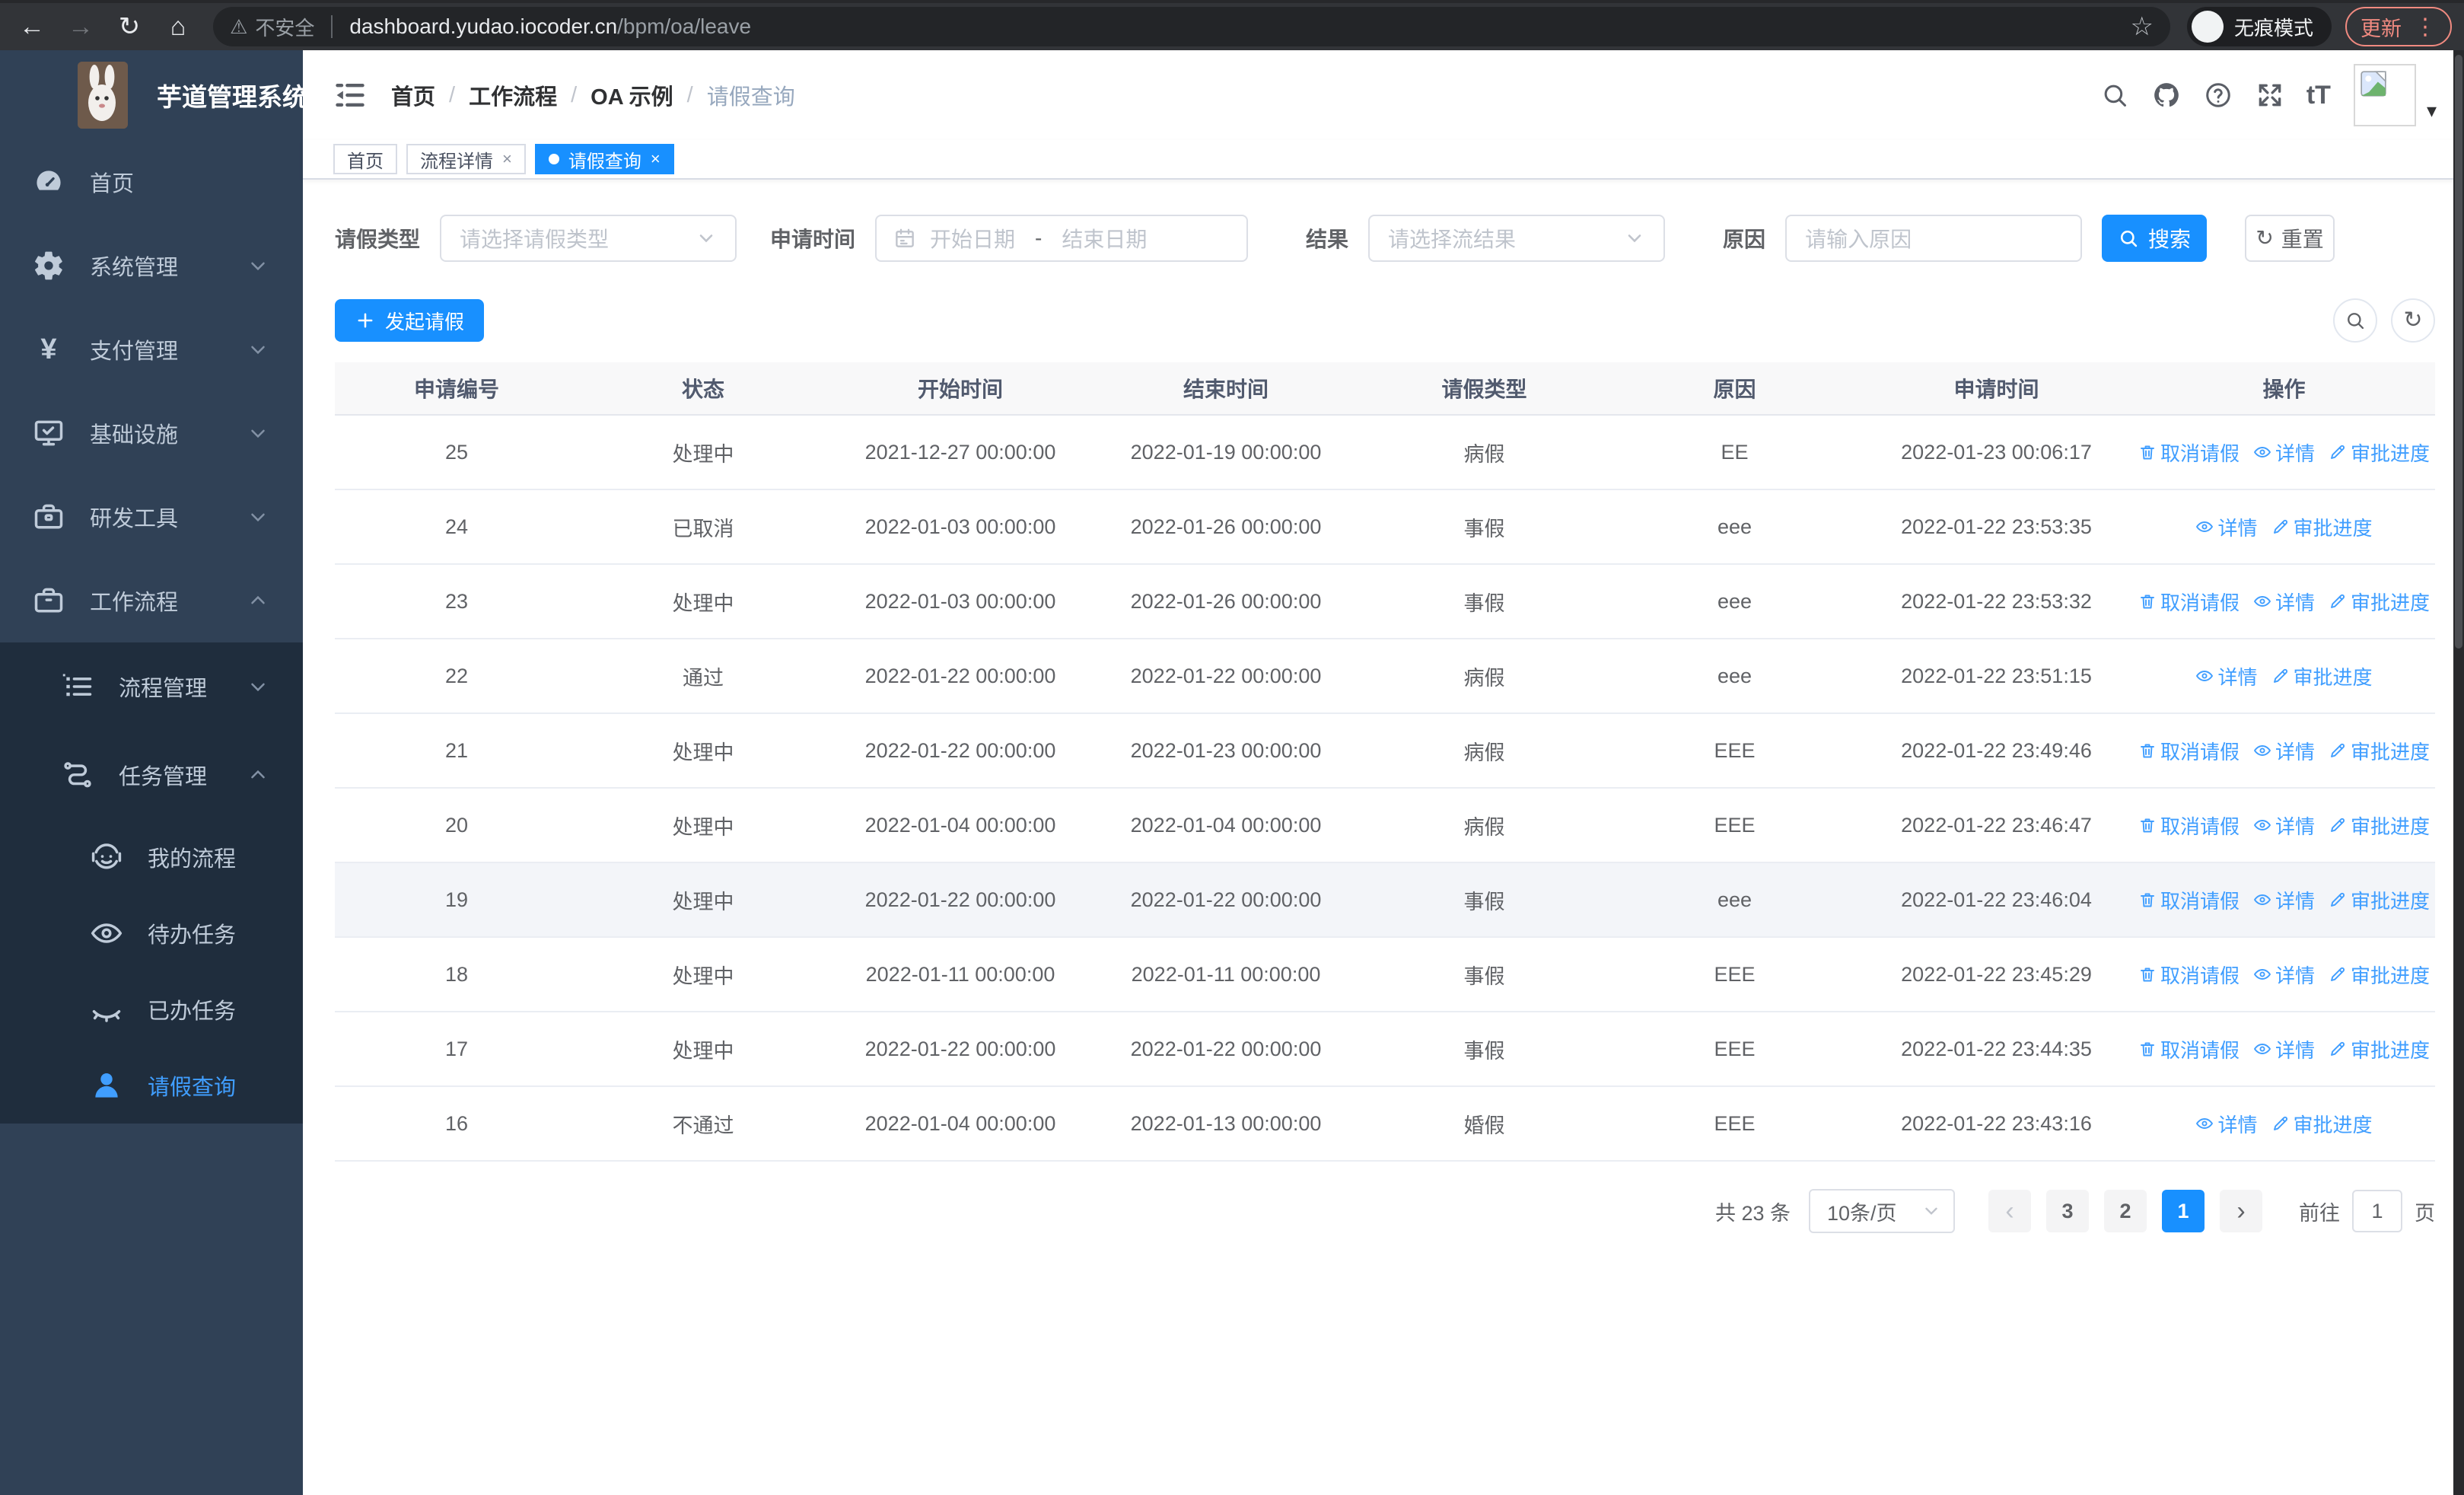 The height and width of the screenshot is (1495, 2464). I want to click on pagination-total: 共 23 条, so click(1752, 1213).